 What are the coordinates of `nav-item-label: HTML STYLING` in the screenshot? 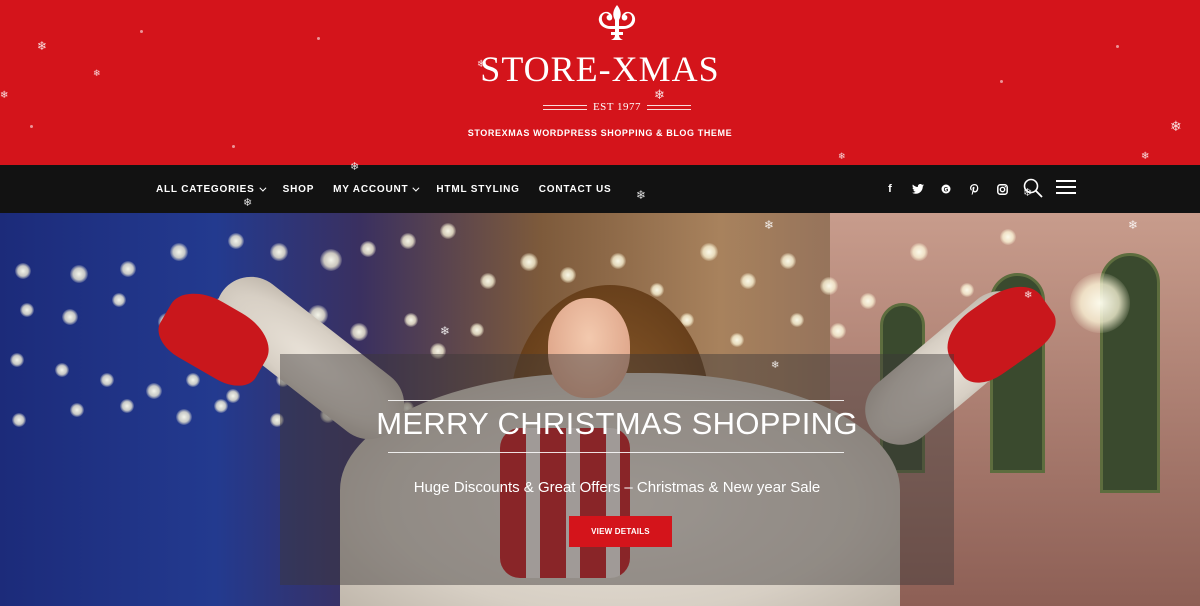 It's located at (478, 189).